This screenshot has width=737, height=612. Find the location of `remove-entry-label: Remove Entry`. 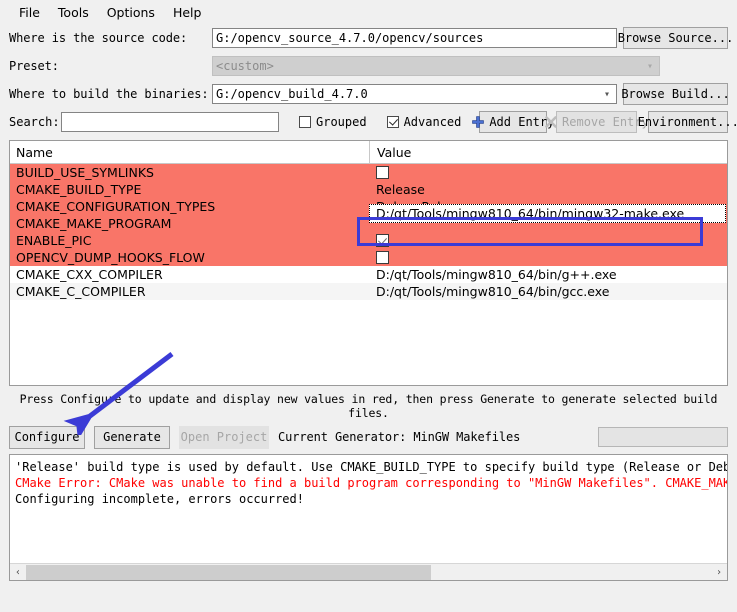

remove-entry-label: Remove Entry is located at coordinates (605, 122).